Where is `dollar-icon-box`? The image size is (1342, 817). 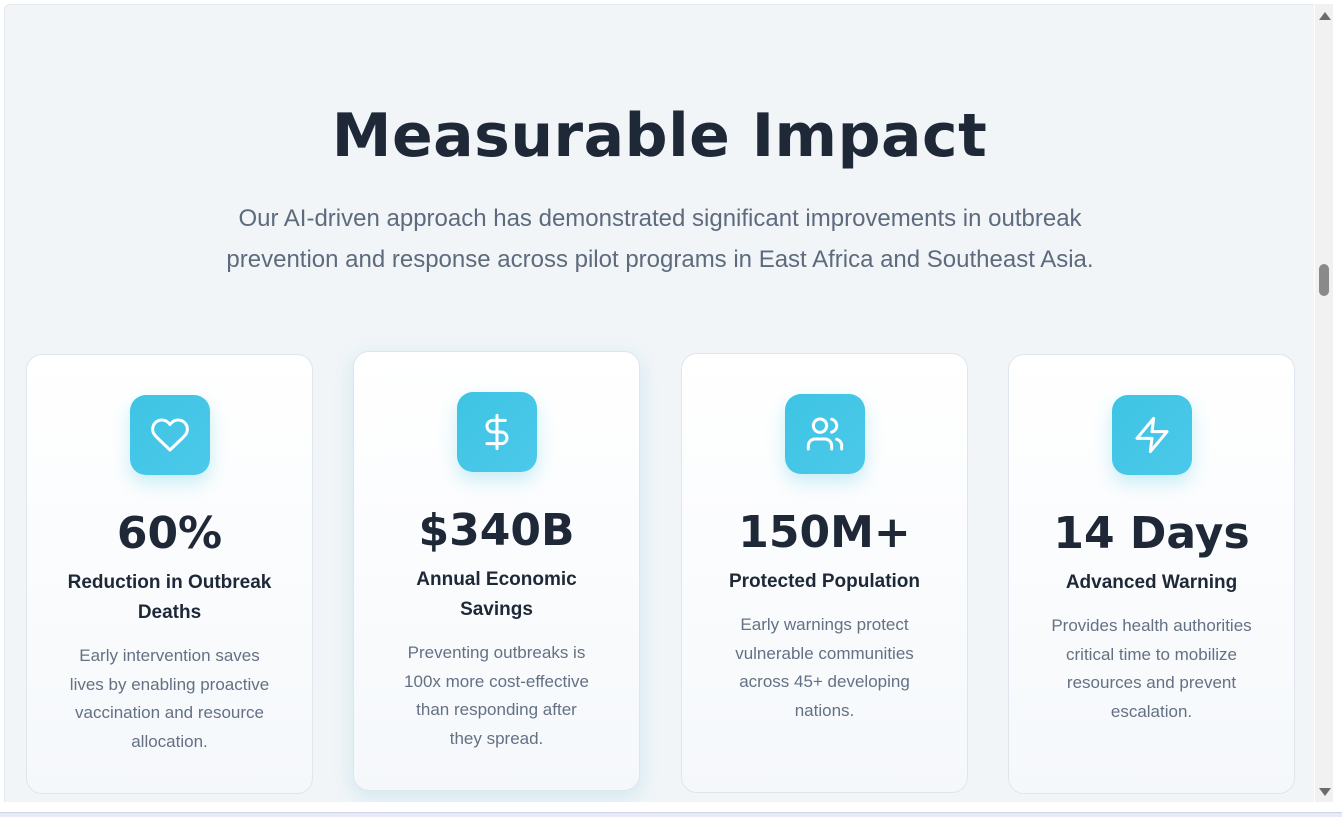
dollar-icon-box is located at coordinates (496, 432).